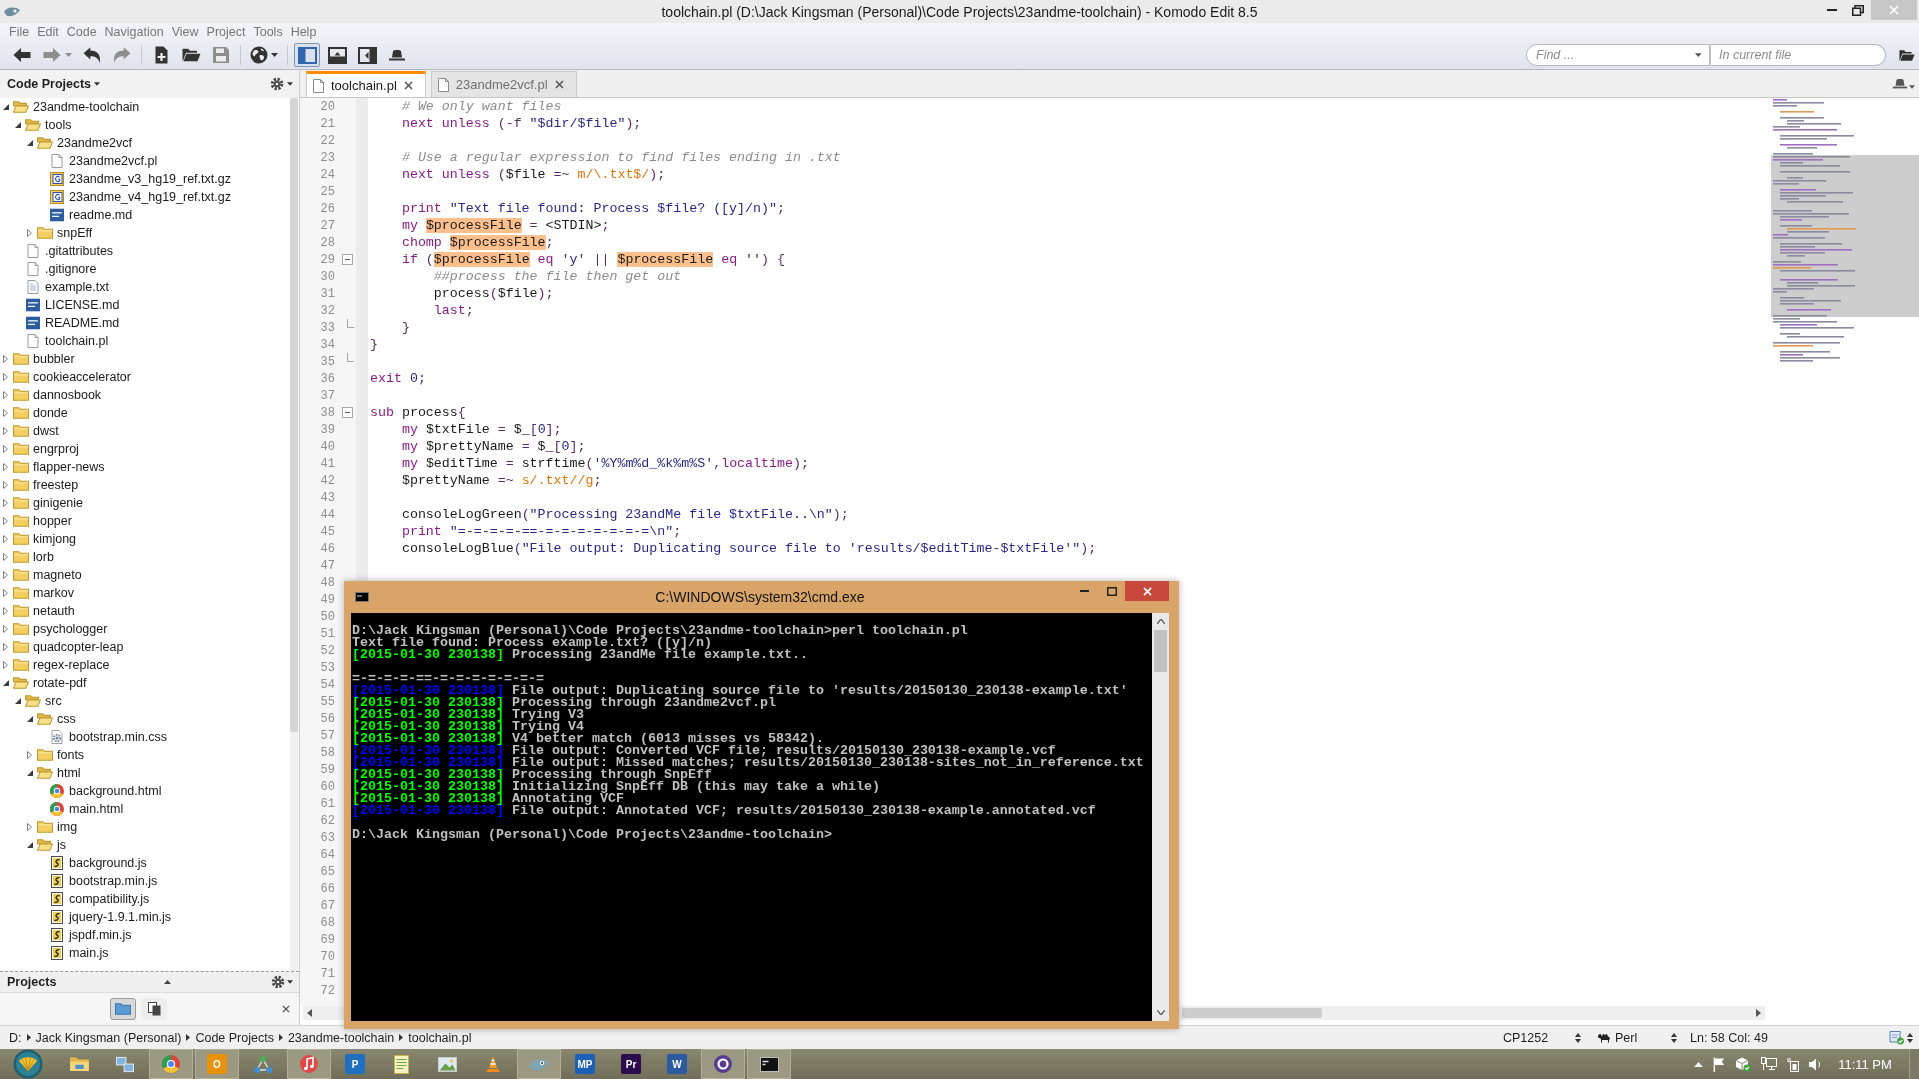 The width and height of the screenshot is (1919, 1079). I want to click on tree-item: hopper, so click(145, 521).